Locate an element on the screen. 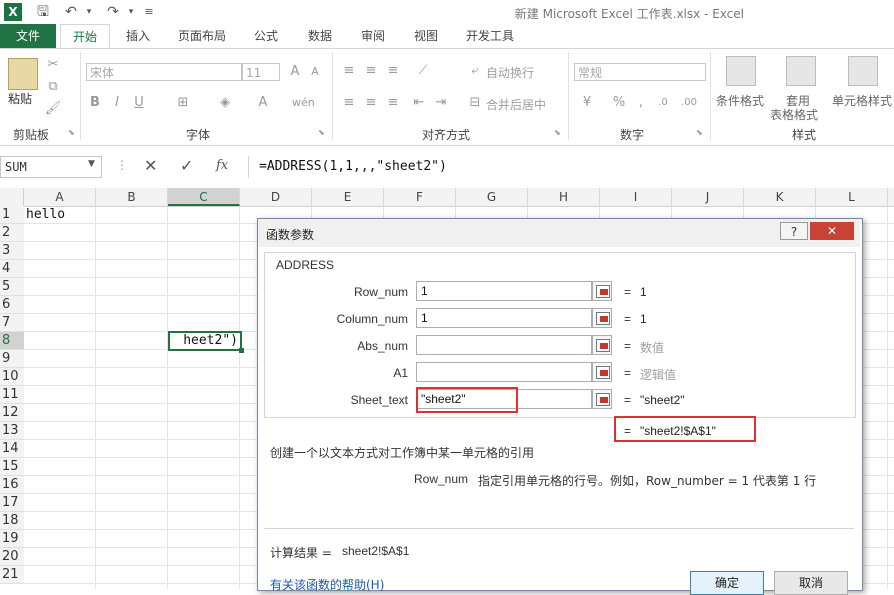 Image resolution: width=894 pixels, height=595 pixels. tab-view: 视图 is located at coordinates (426, 36).